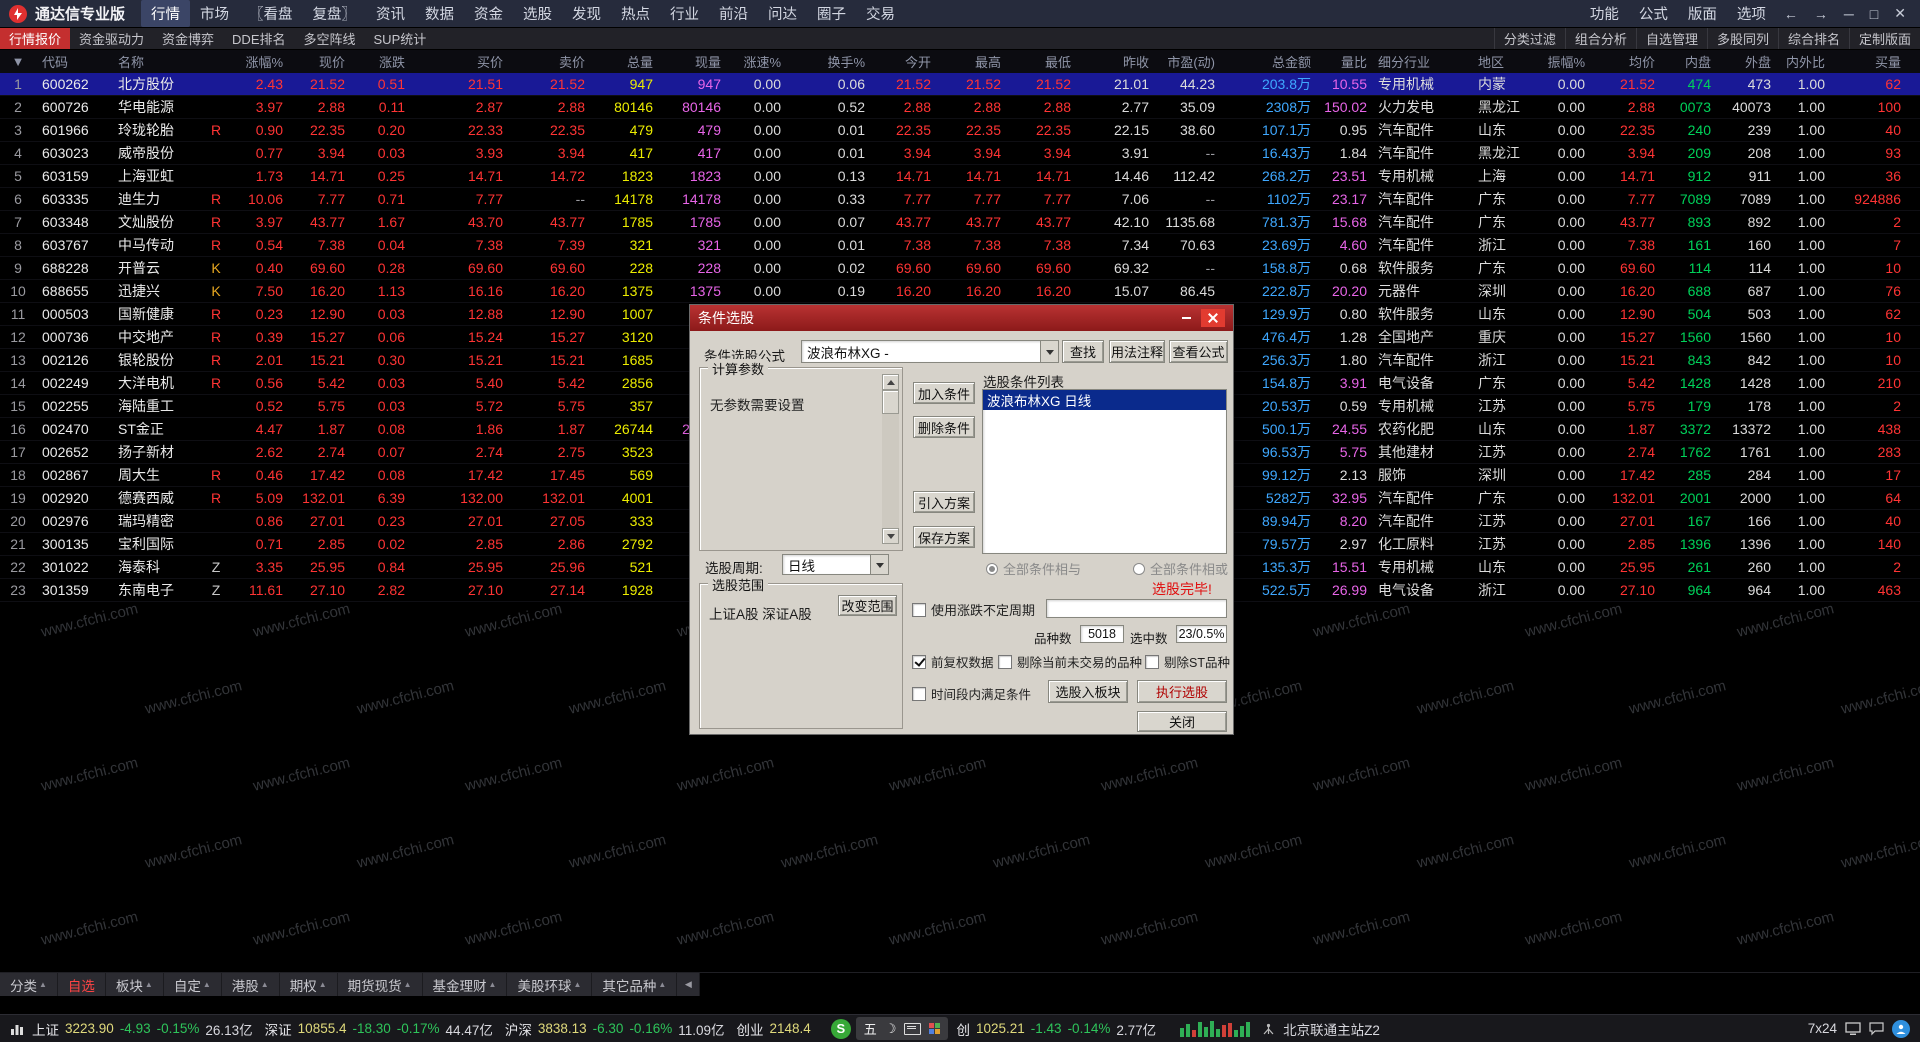  What do you see at coordinates (1137, 351) in the screenshot?
I see `usage-notes-button: 用法注释` at bounding box center [1137, 351].